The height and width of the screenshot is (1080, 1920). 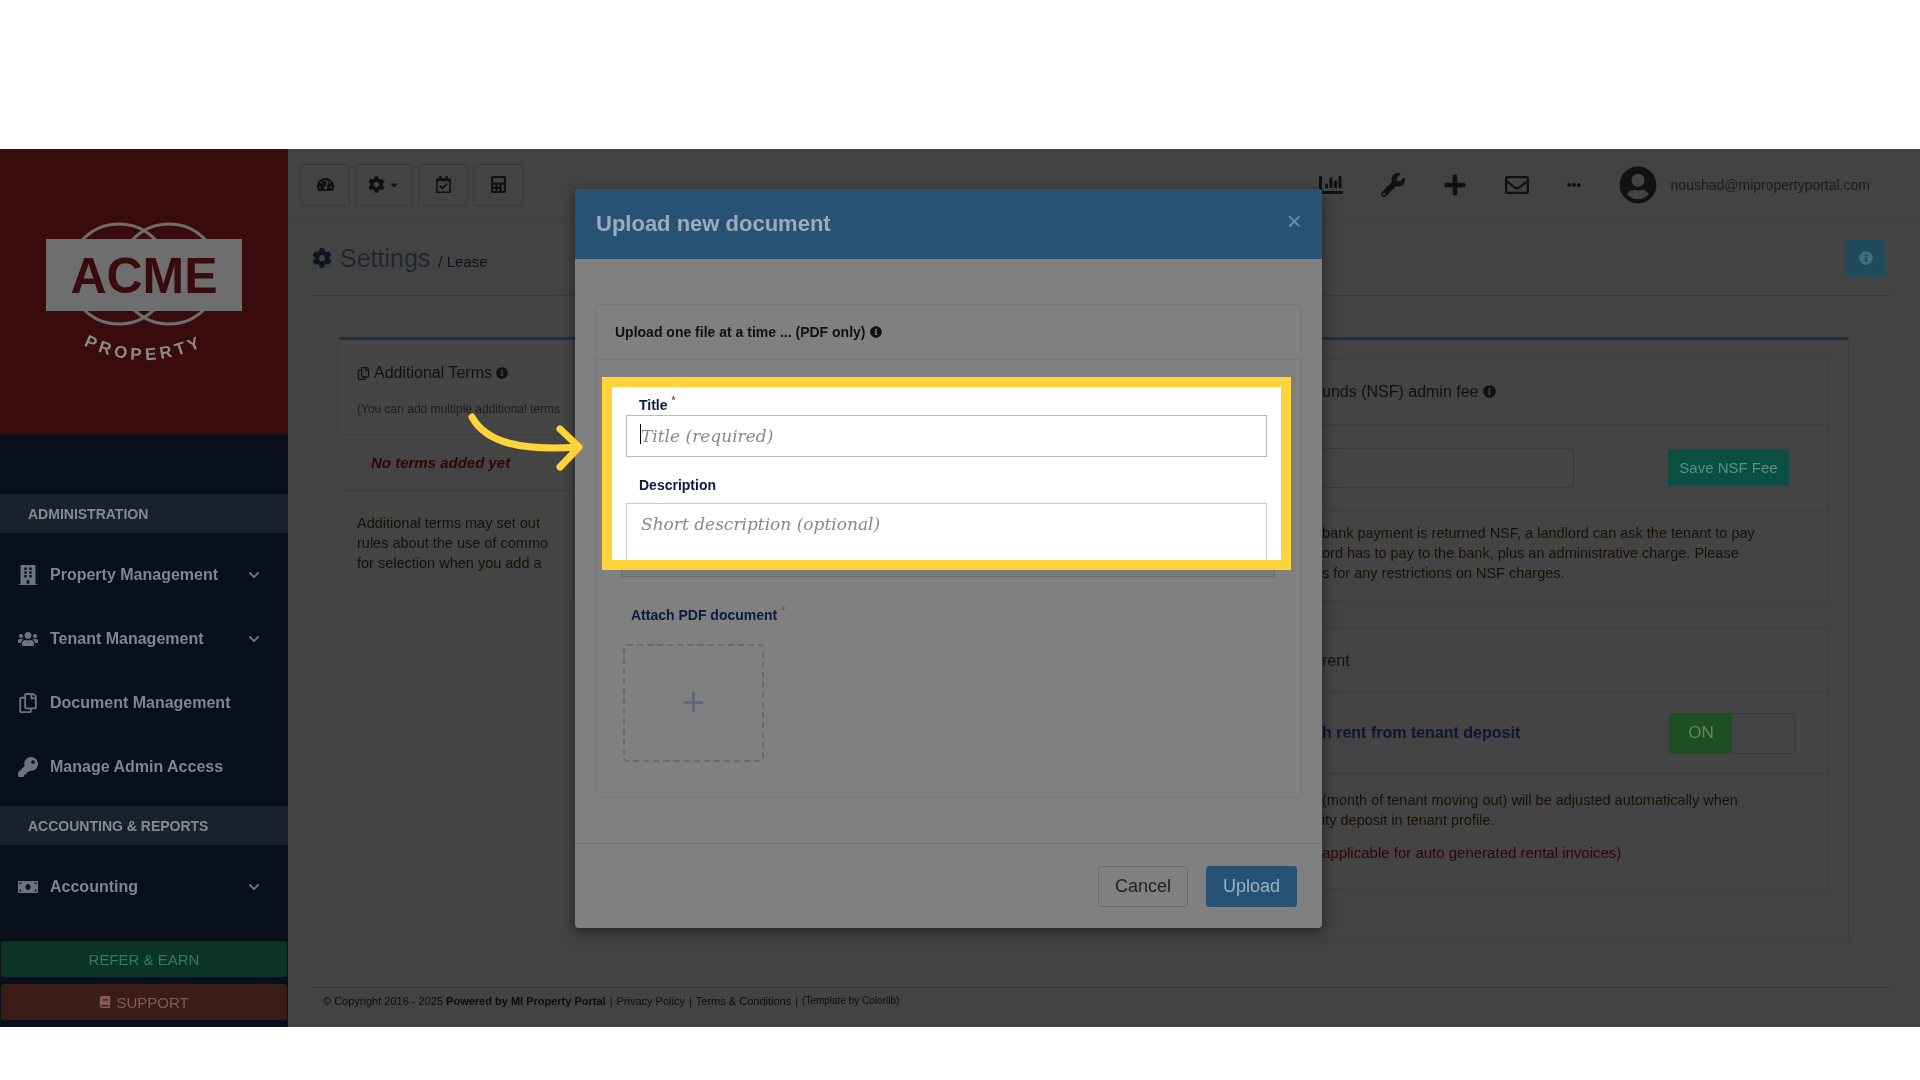 I want to click on sidebar-label: Tenant Management, so click(x=127, y=639).